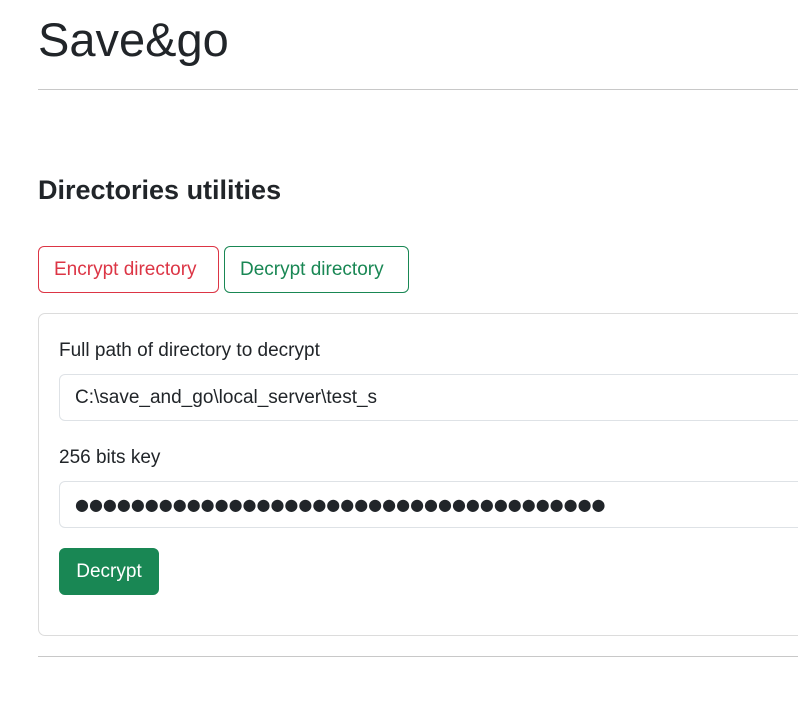 This screenshot has height=702, width=798. Describe the element at coordinates (418, 656) in the screenshot. I see `footer-divider` at that location.